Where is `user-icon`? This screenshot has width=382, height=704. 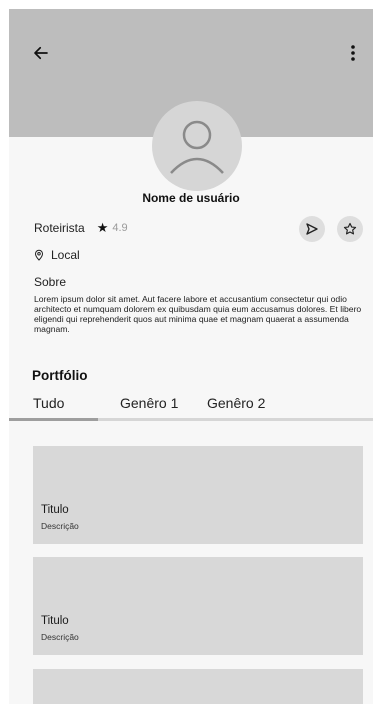
user-icon is located at coordinates (197, 147).